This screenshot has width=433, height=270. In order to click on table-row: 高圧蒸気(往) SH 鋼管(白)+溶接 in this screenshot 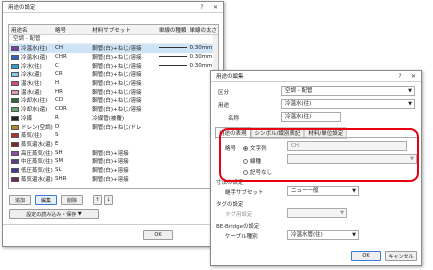, I will do `click(113, 152)`.